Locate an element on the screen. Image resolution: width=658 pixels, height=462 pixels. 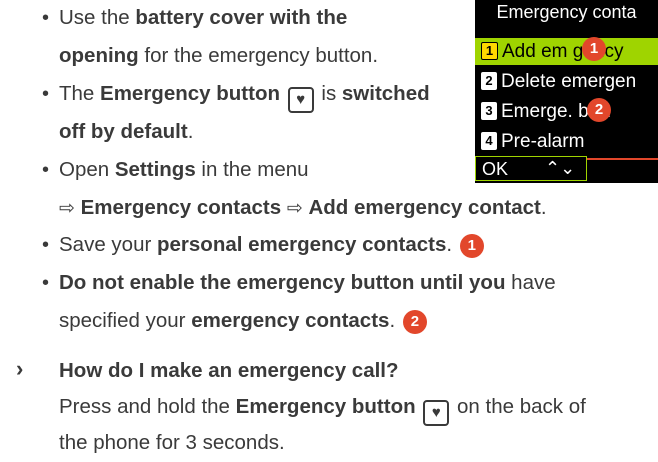
bullet-1-line-1: Use the battery cover with the is located at coordinates (203, 18).